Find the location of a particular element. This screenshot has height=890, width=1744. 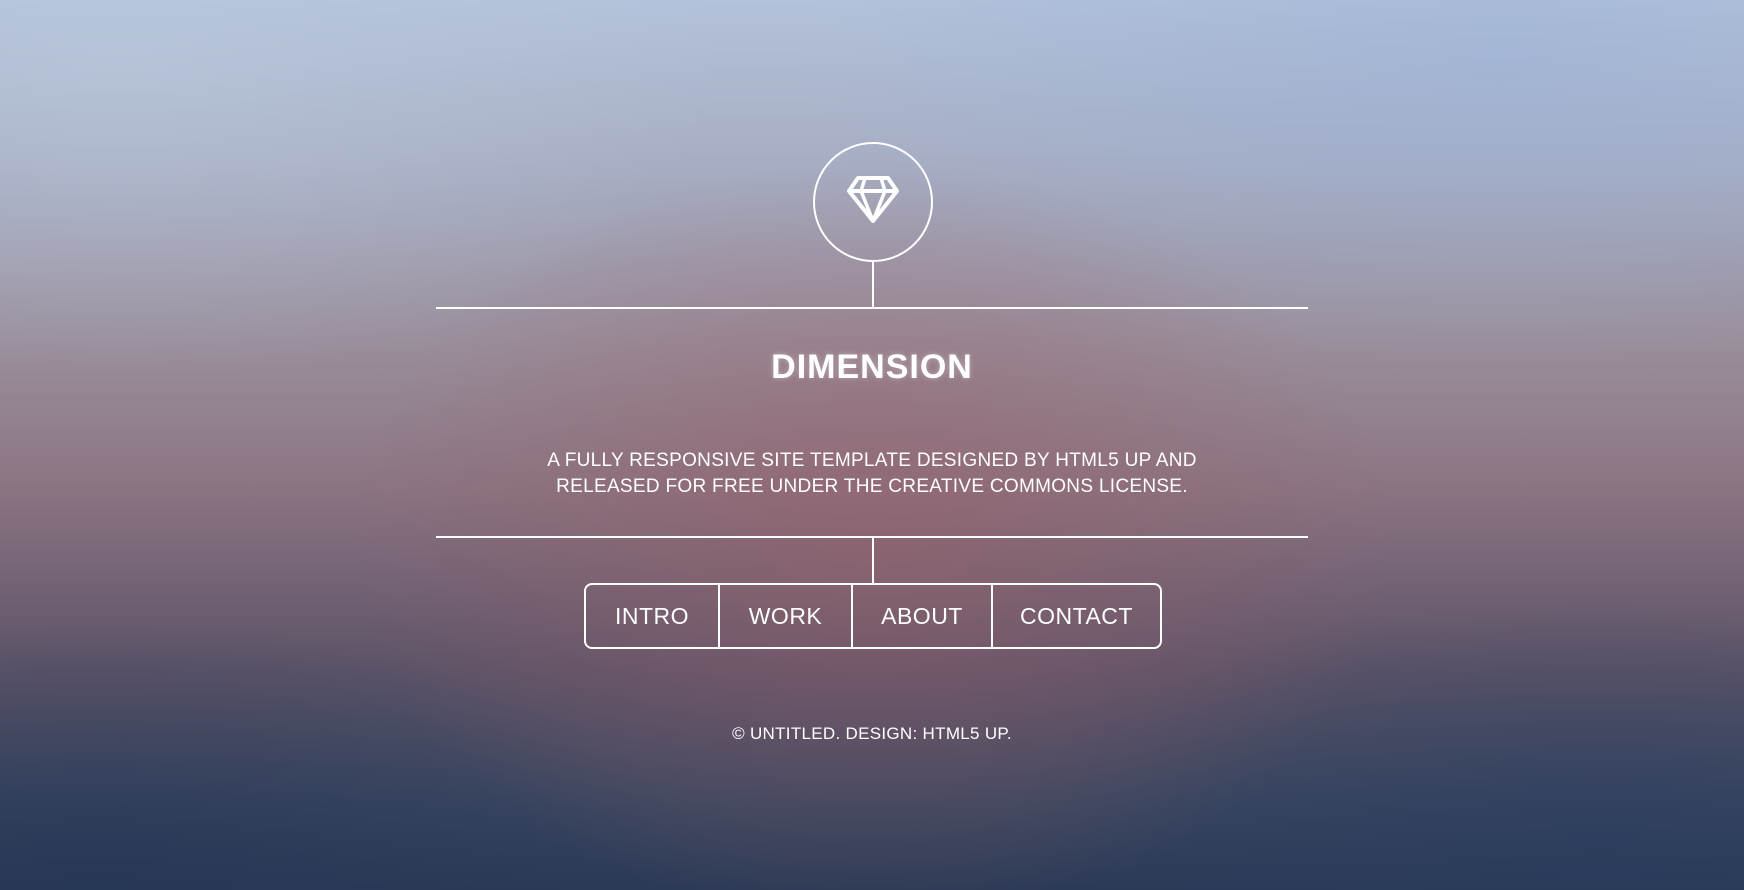

diamond-icon is located at coordinates (873, 202).